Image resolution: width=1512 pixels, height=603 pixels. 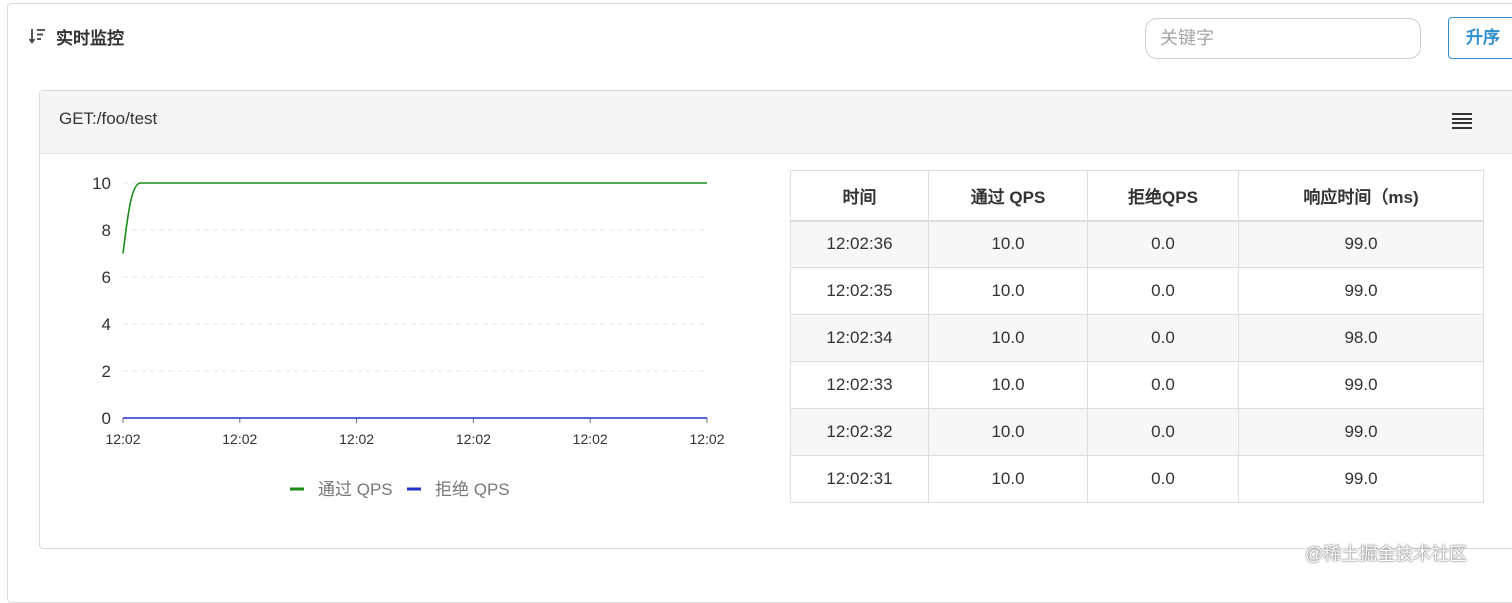 I want to click on sort-descending-icon, so click(x=38, y=36).